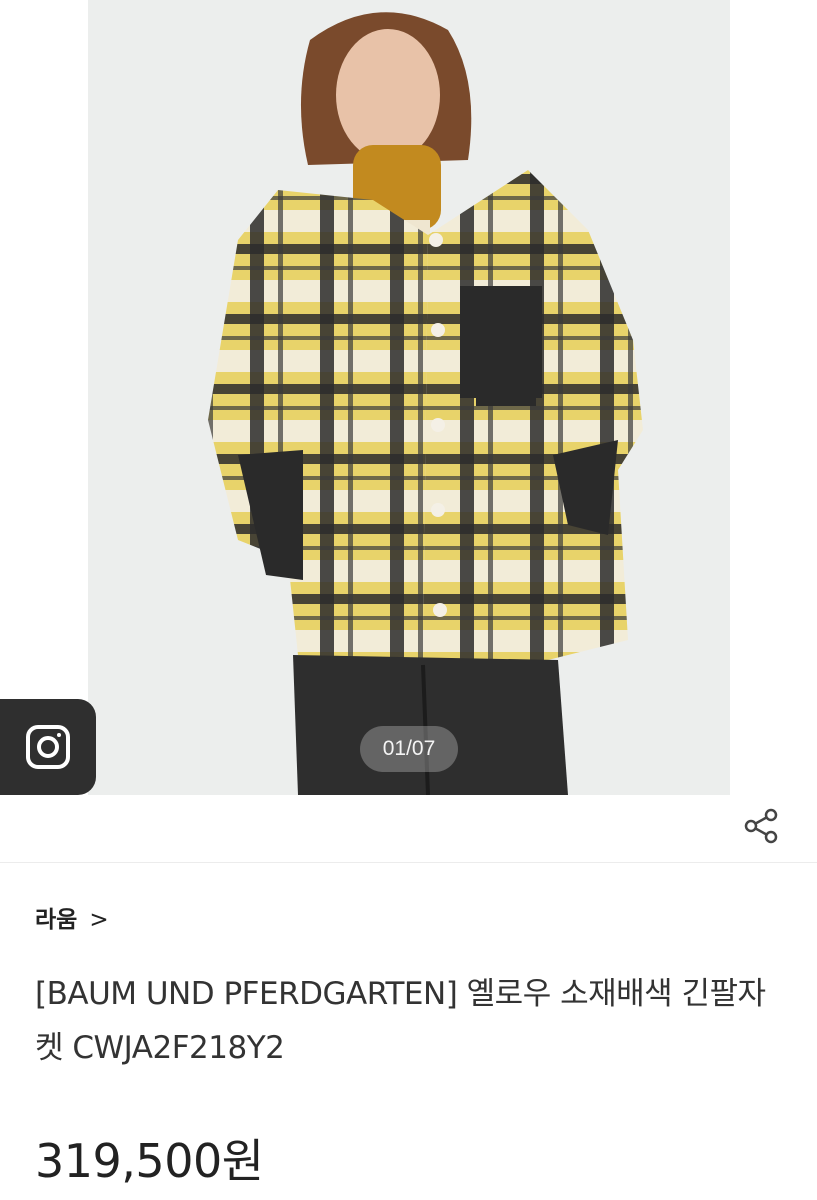  I want to click on camera-button, so click(48, 747).